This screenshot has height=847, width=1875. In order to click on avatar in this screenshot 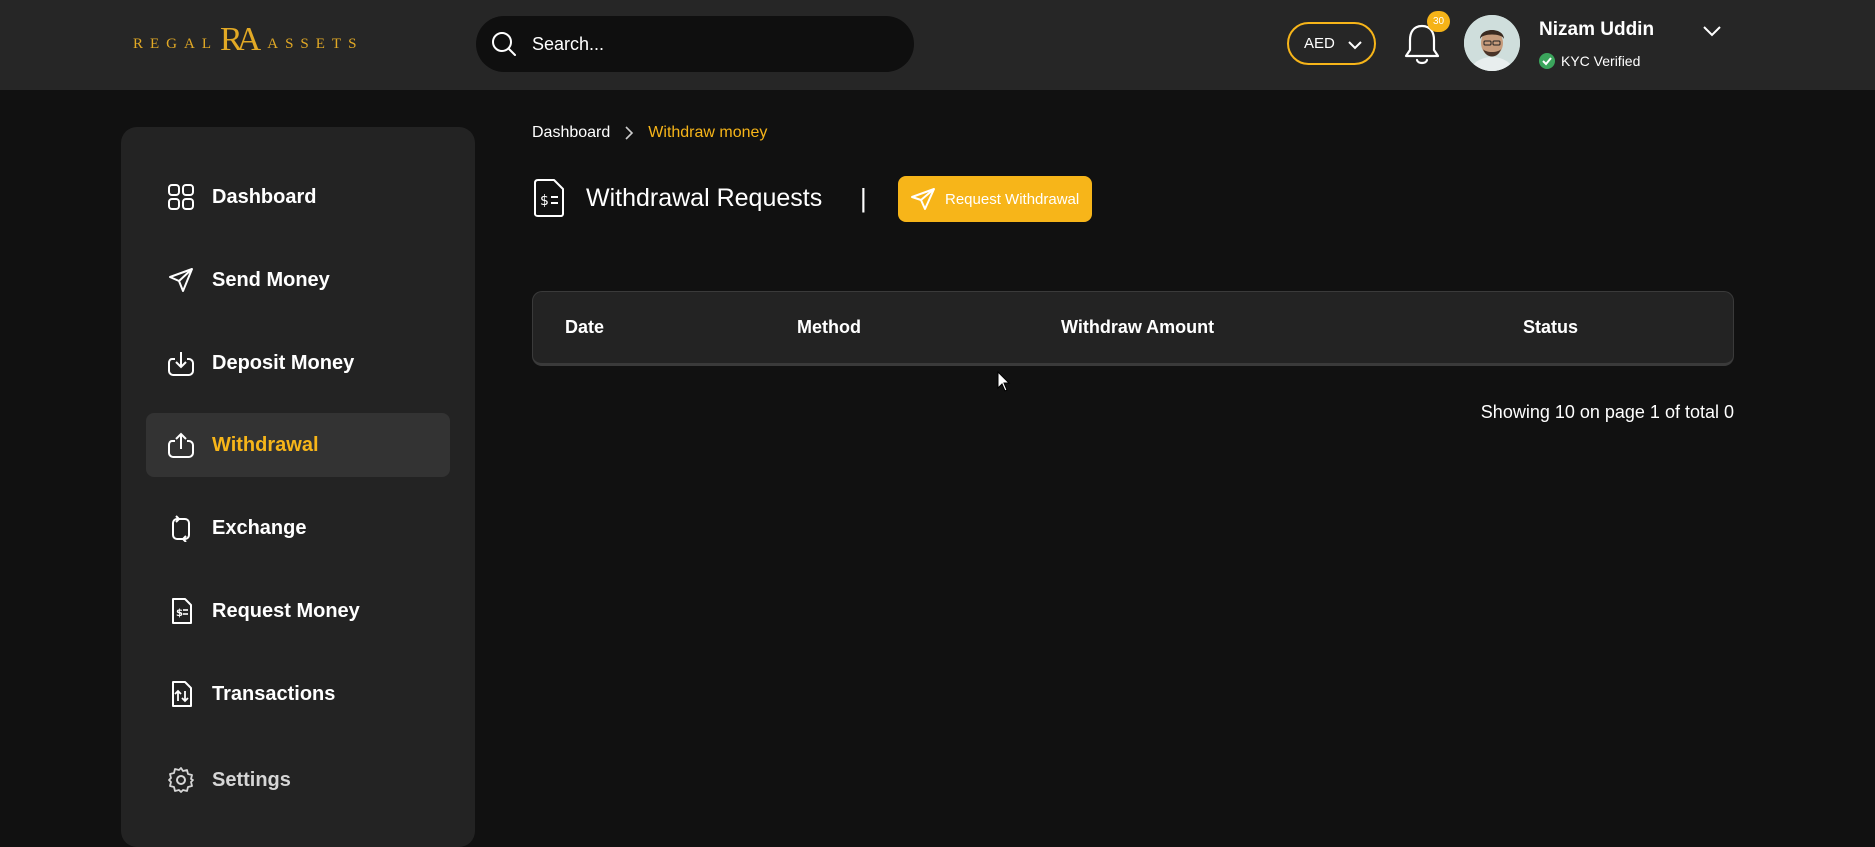, I will do `click(1492, 43)`.